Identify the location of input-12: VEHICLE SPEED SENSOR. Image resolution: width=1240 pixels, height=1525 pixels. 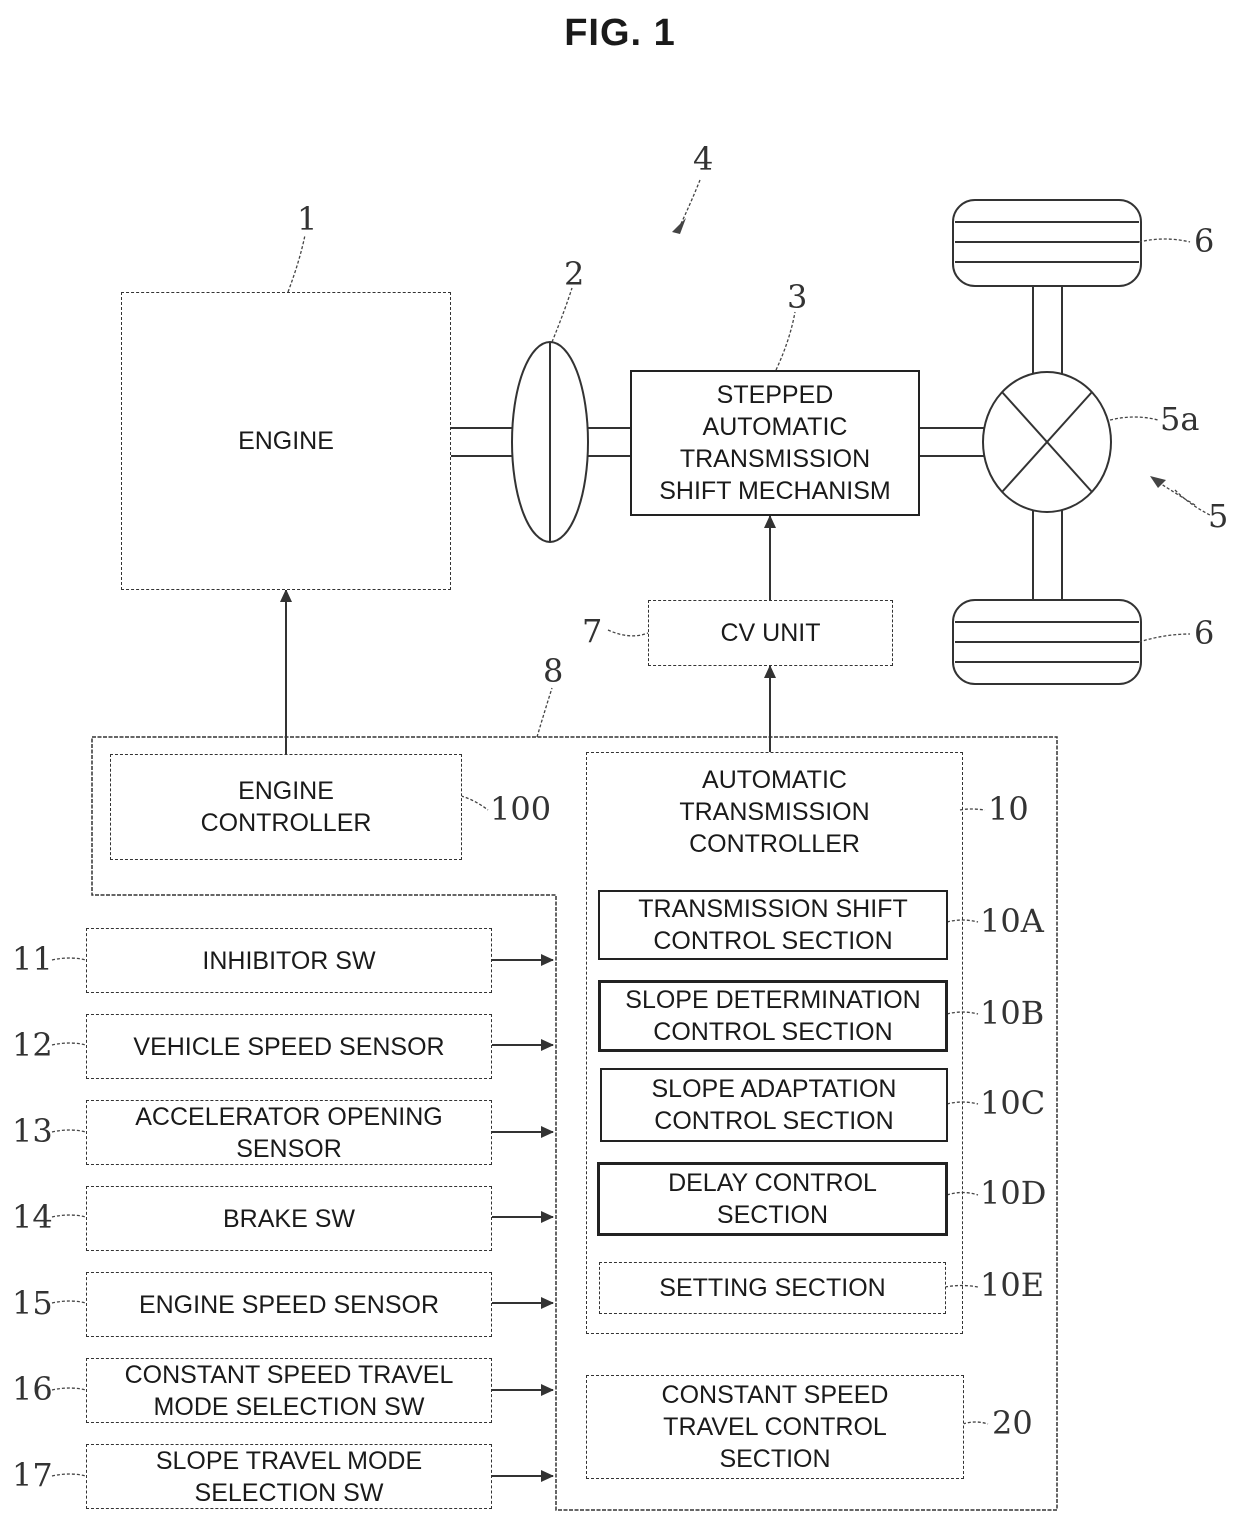
(289, 1046).